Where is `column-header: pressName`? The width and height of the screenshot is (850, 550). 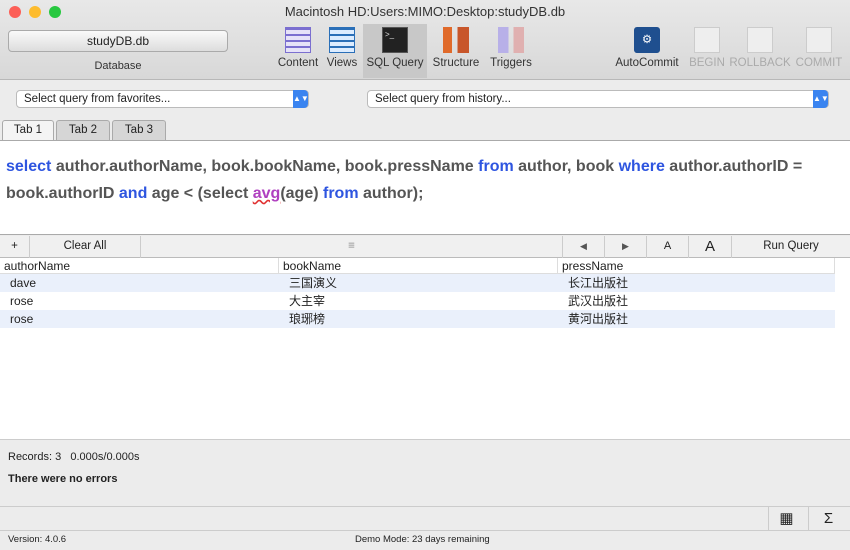
column-header: pressName is located at coordinates (696, 266).